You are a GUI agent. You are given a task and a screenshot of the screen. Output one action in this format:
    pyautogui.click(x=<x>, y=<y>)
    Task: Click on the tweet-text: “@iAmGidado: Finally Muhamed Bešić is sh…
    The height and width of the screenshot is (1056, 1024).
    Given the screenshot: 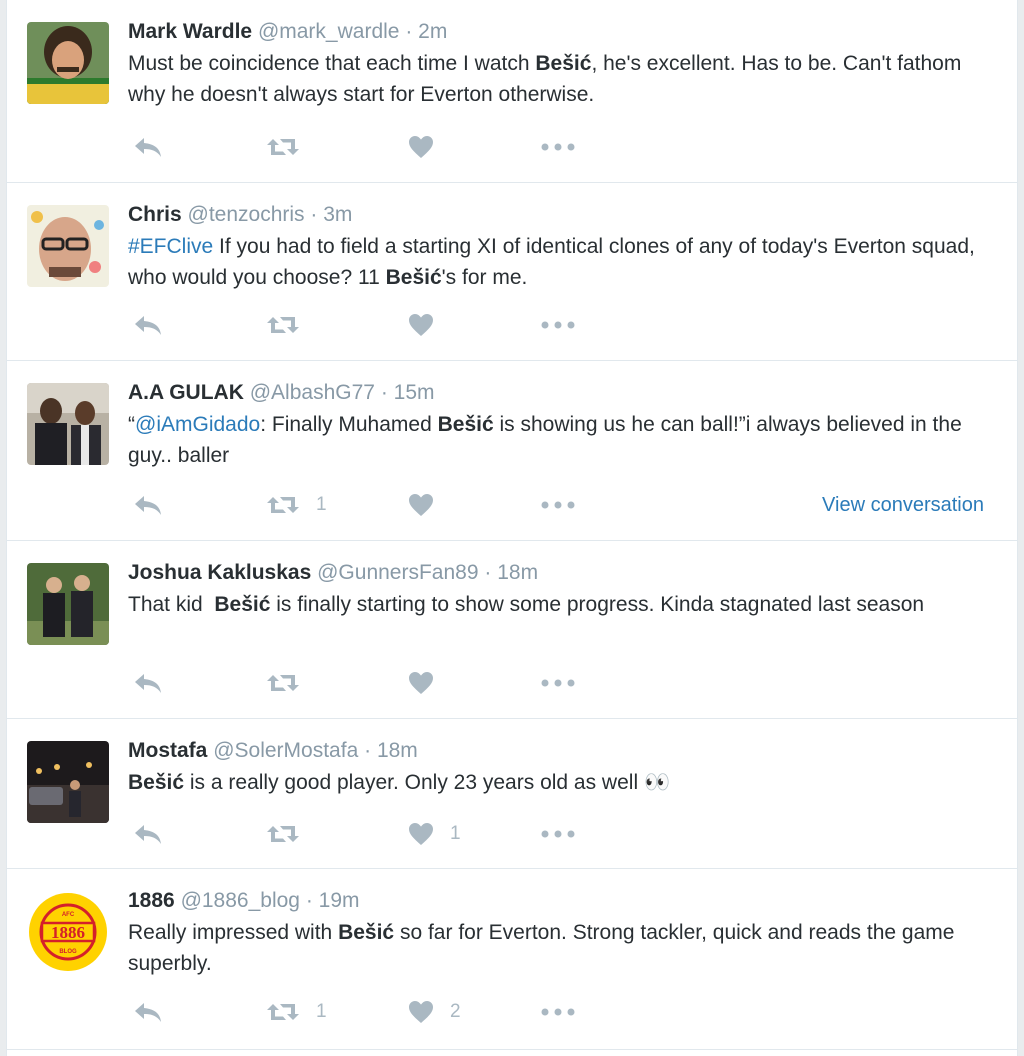 What is the action you would take?
    pyautogui.click(x=545, y=440)
    